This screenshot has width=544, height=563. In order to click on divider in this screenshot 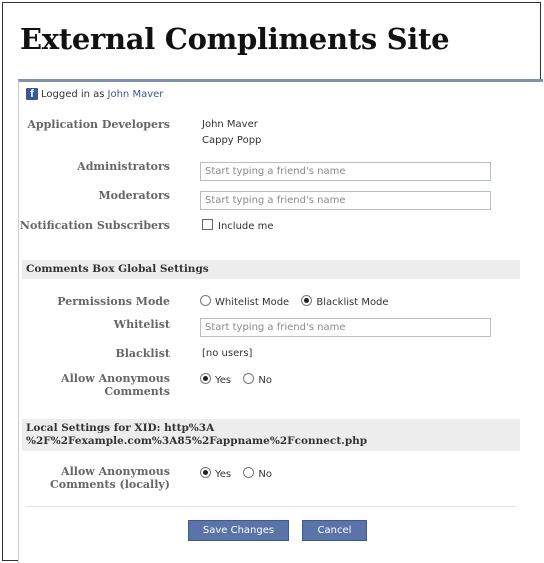, I will do `click(271, 506)`.